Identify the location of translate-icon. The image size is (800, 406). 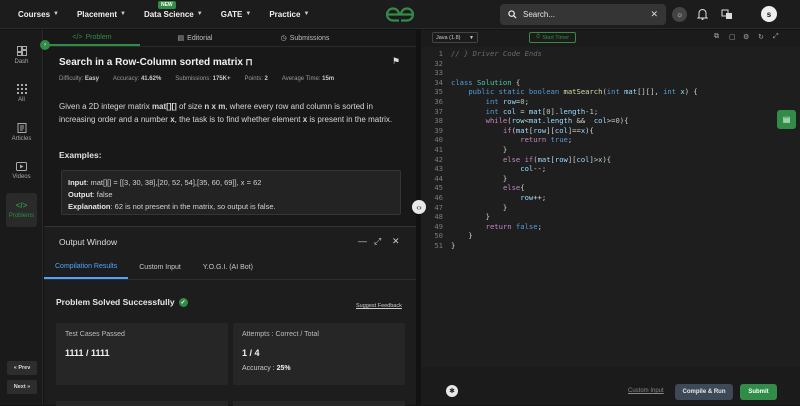
(727, 14).